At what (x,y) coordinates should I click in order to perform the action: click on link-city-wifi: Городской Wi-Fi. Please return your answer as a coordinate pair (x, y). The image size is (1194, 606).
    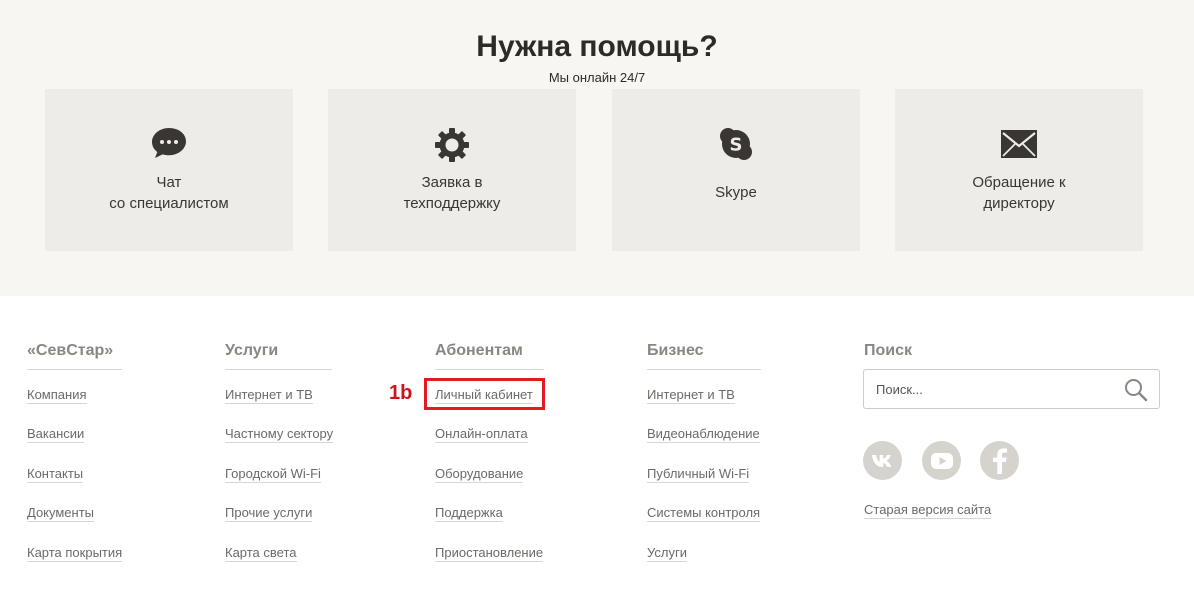
    Looking at the image, I should click on (273, 474).